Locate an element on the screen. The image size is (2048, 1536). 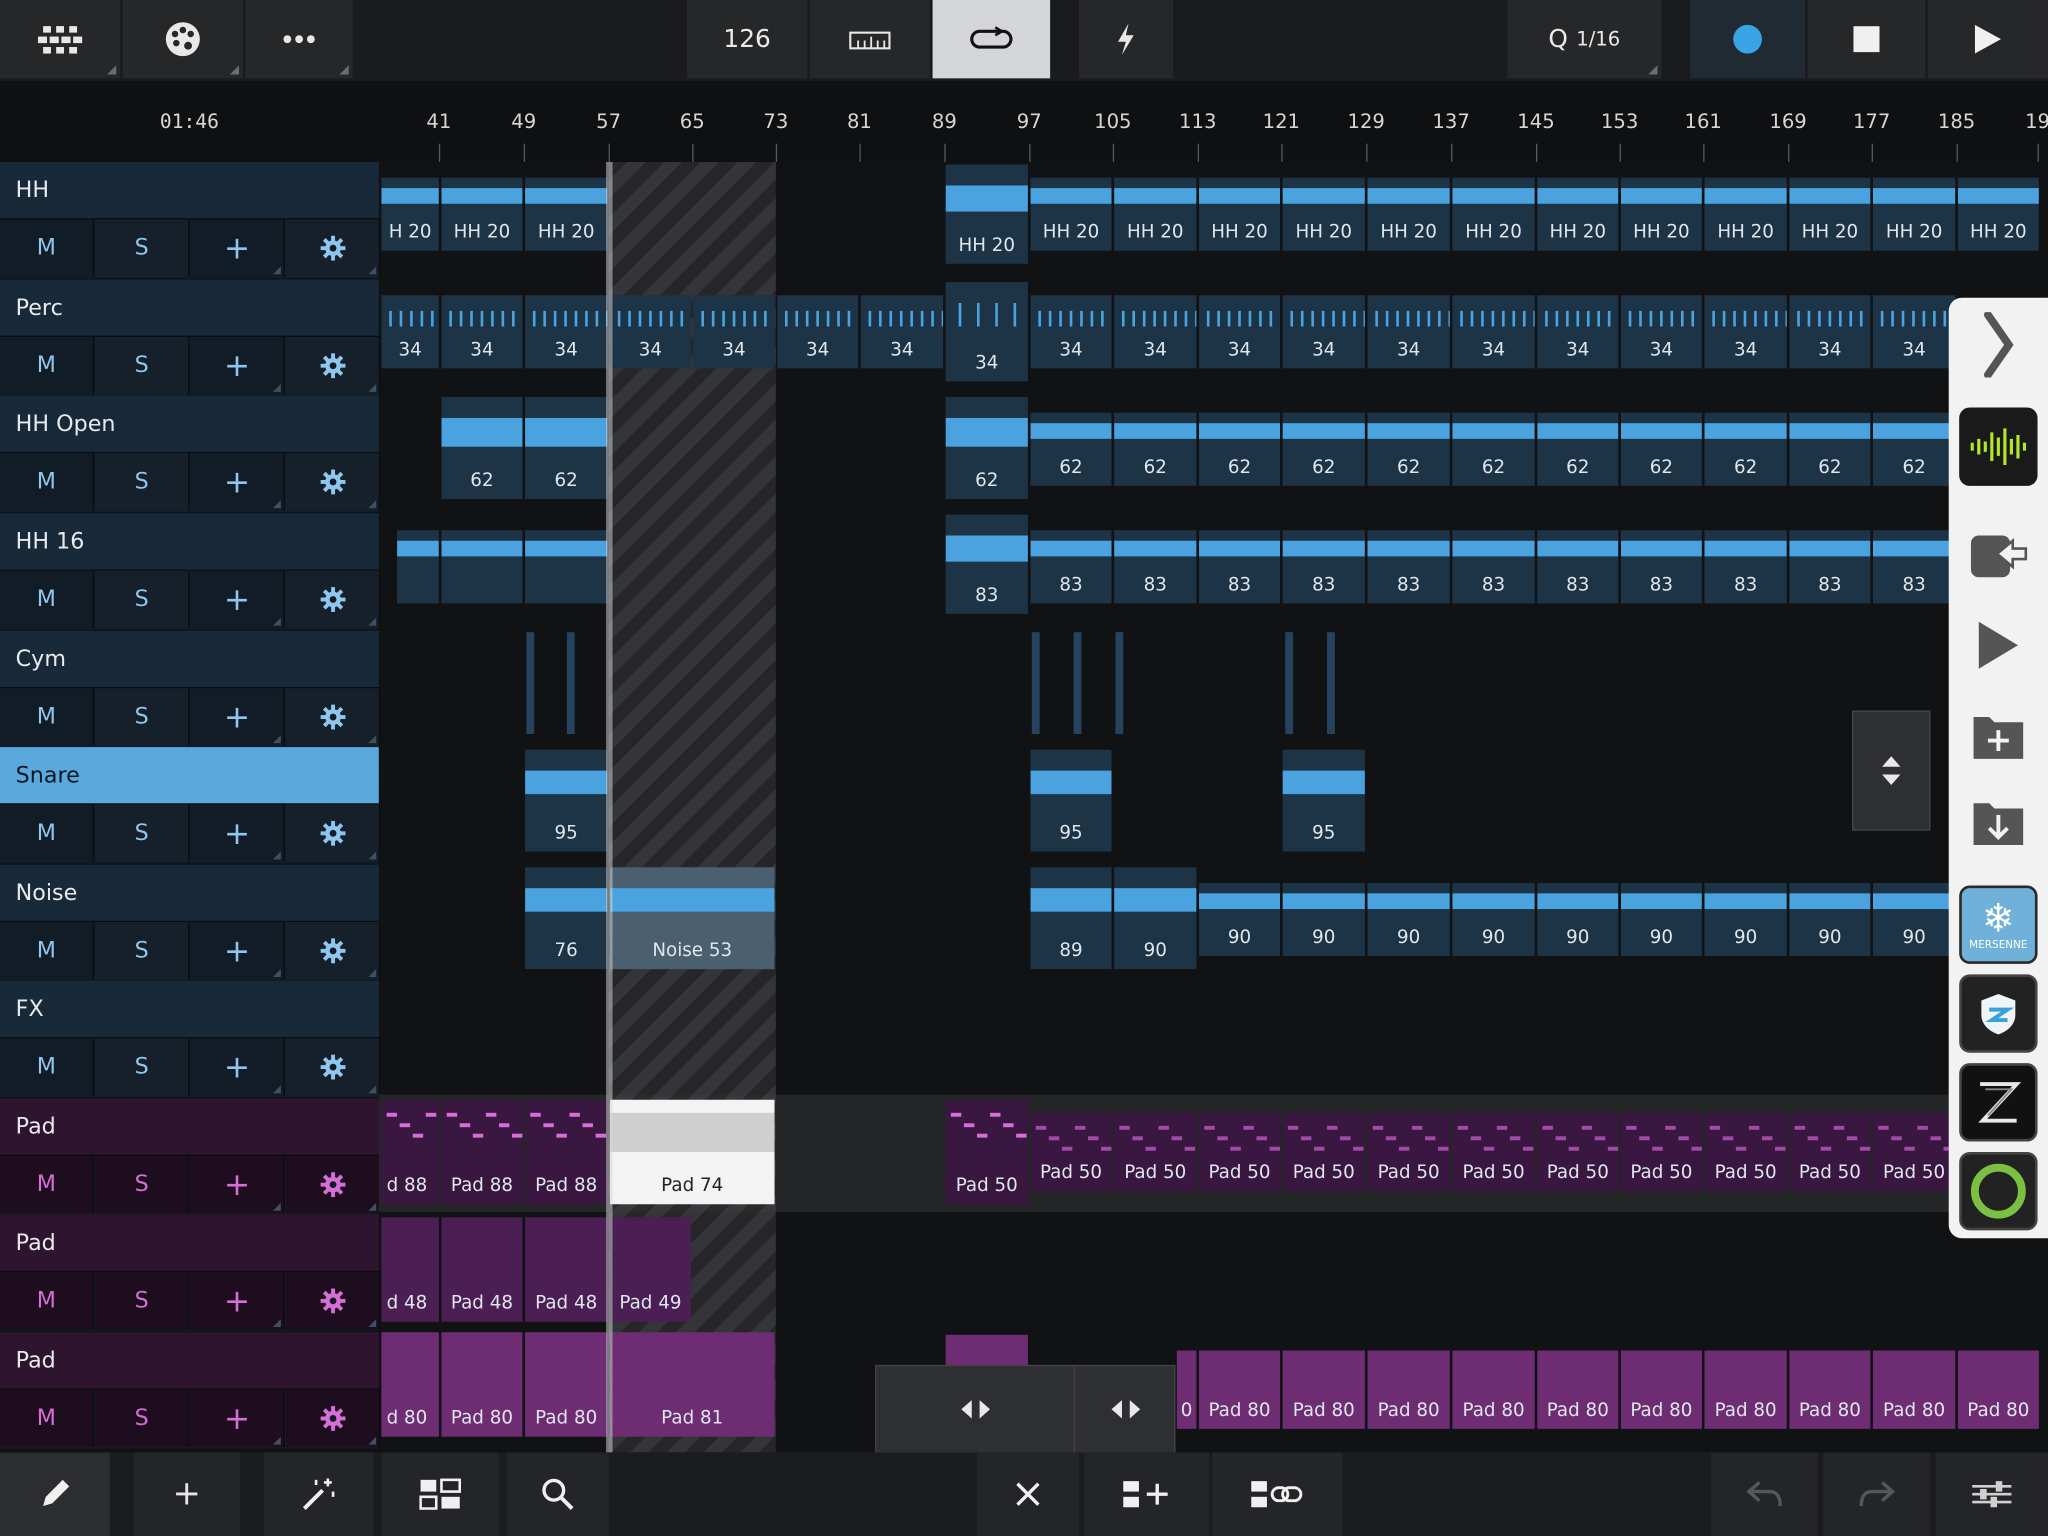
pencil-tool-button is located at coordinates (55, 1494).